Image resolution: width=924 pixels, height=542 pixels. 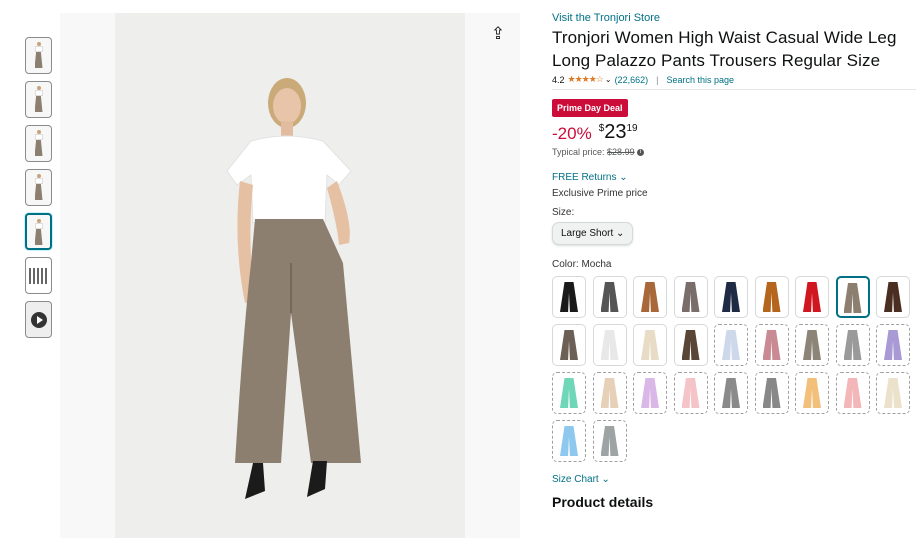 I want to click on size-chart-thumbnail, so click(x=38, y=275).